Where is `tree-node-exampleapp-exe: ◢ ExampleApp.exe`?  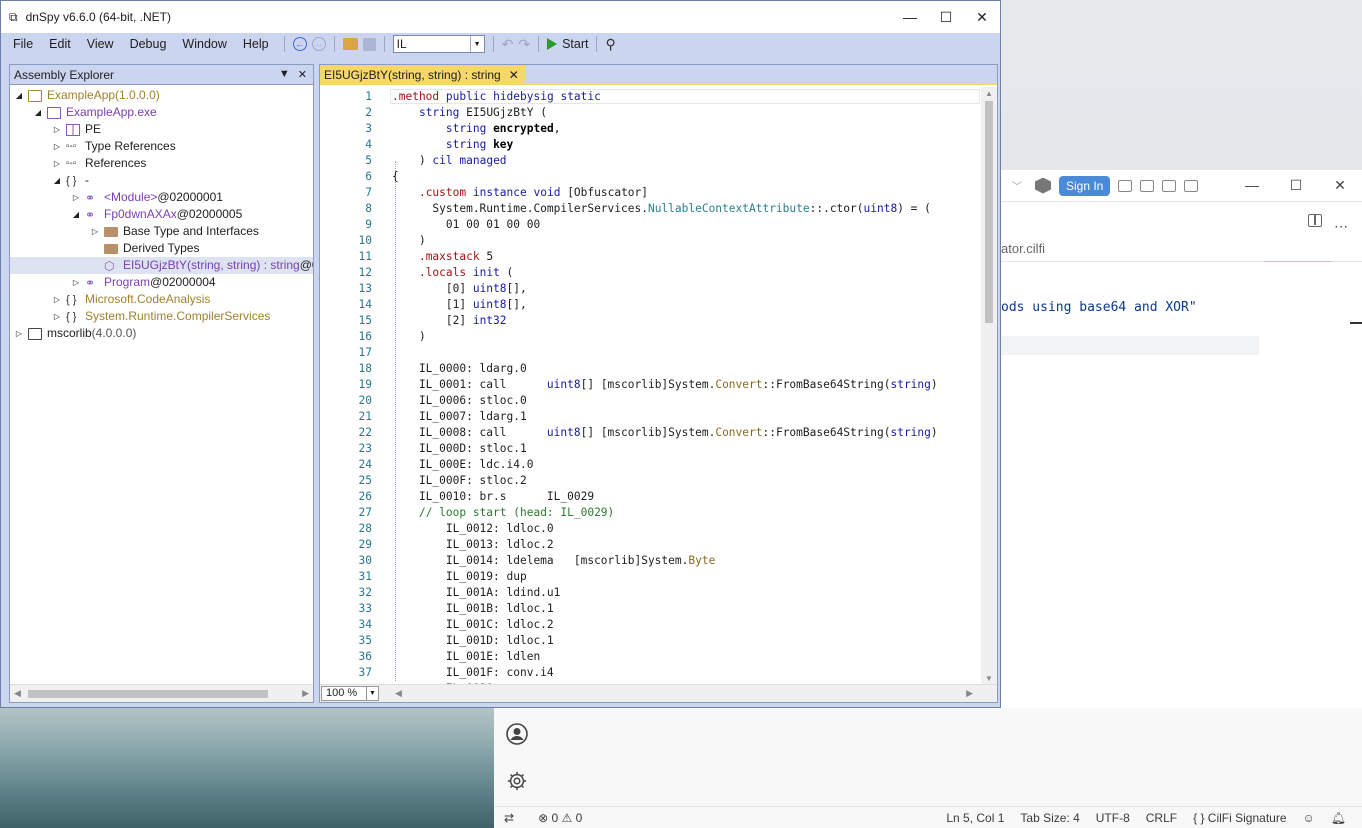
tree-node-exampleapp-exe: ◢ ExampleApp.exe is located at coordinates (95, 112).